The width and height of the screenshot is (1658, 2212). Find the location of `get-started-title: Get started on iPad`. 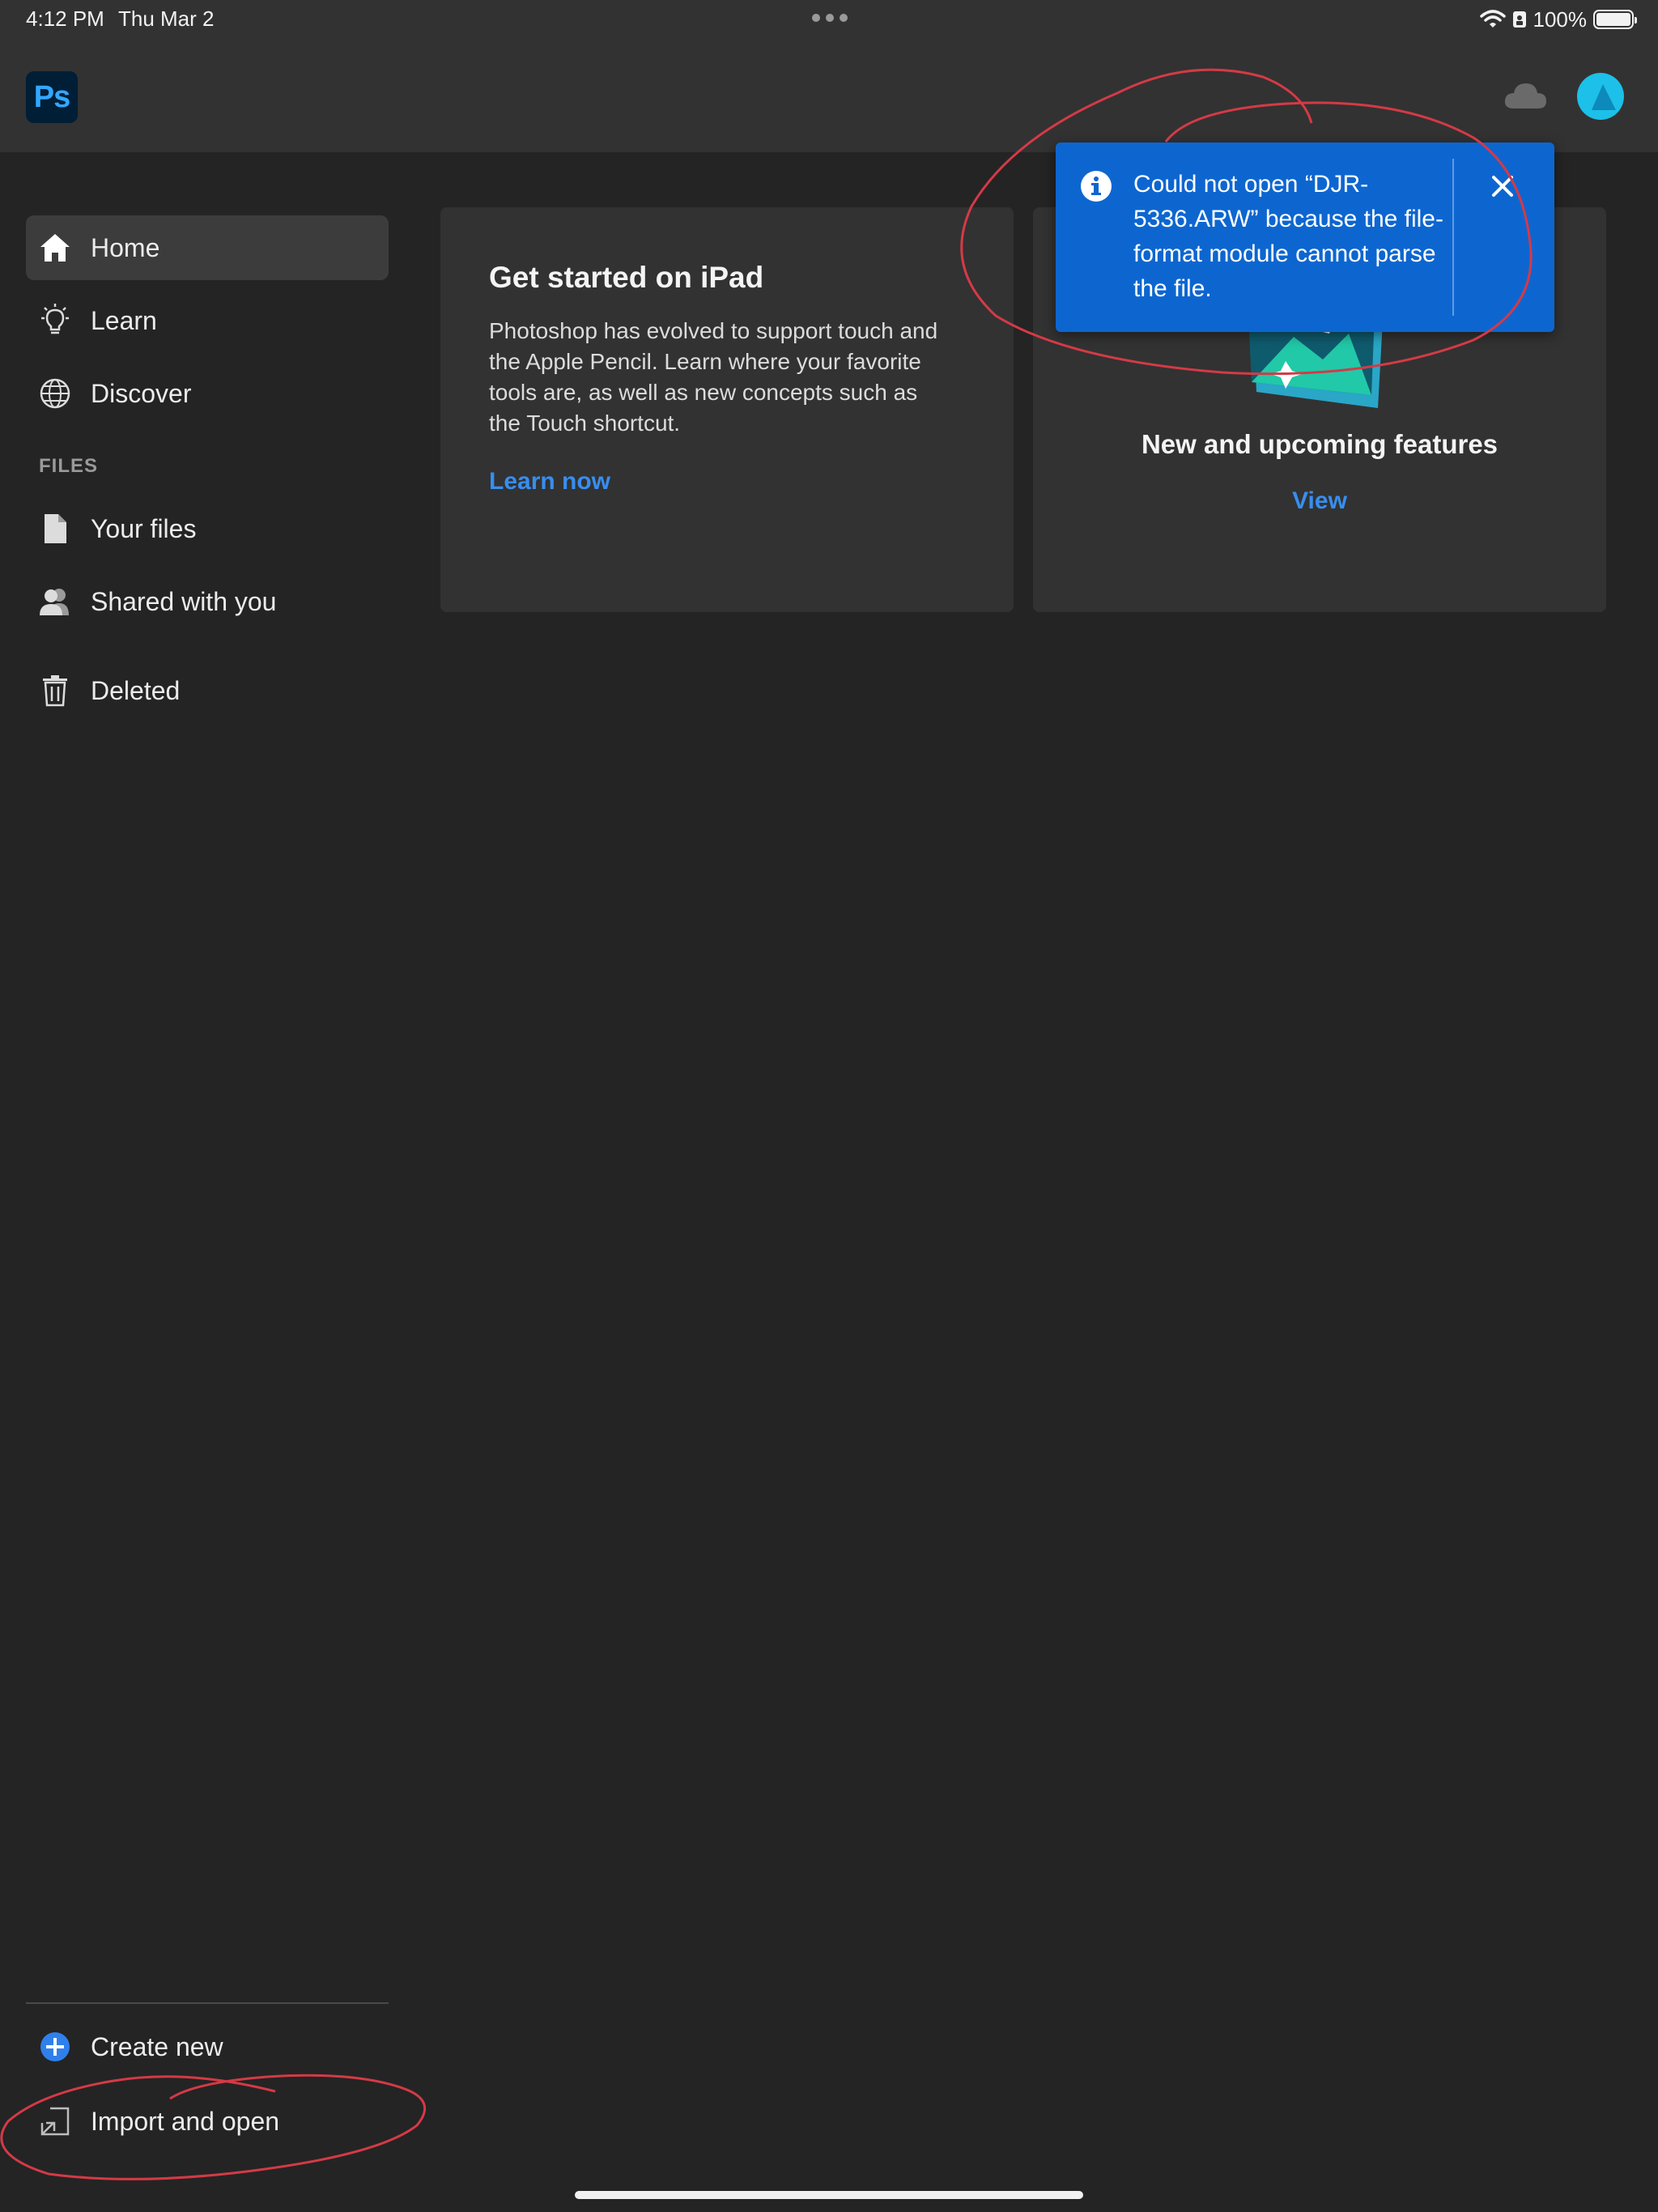

get-started-title: Get started on iPad is located at coordinates (626, 278).